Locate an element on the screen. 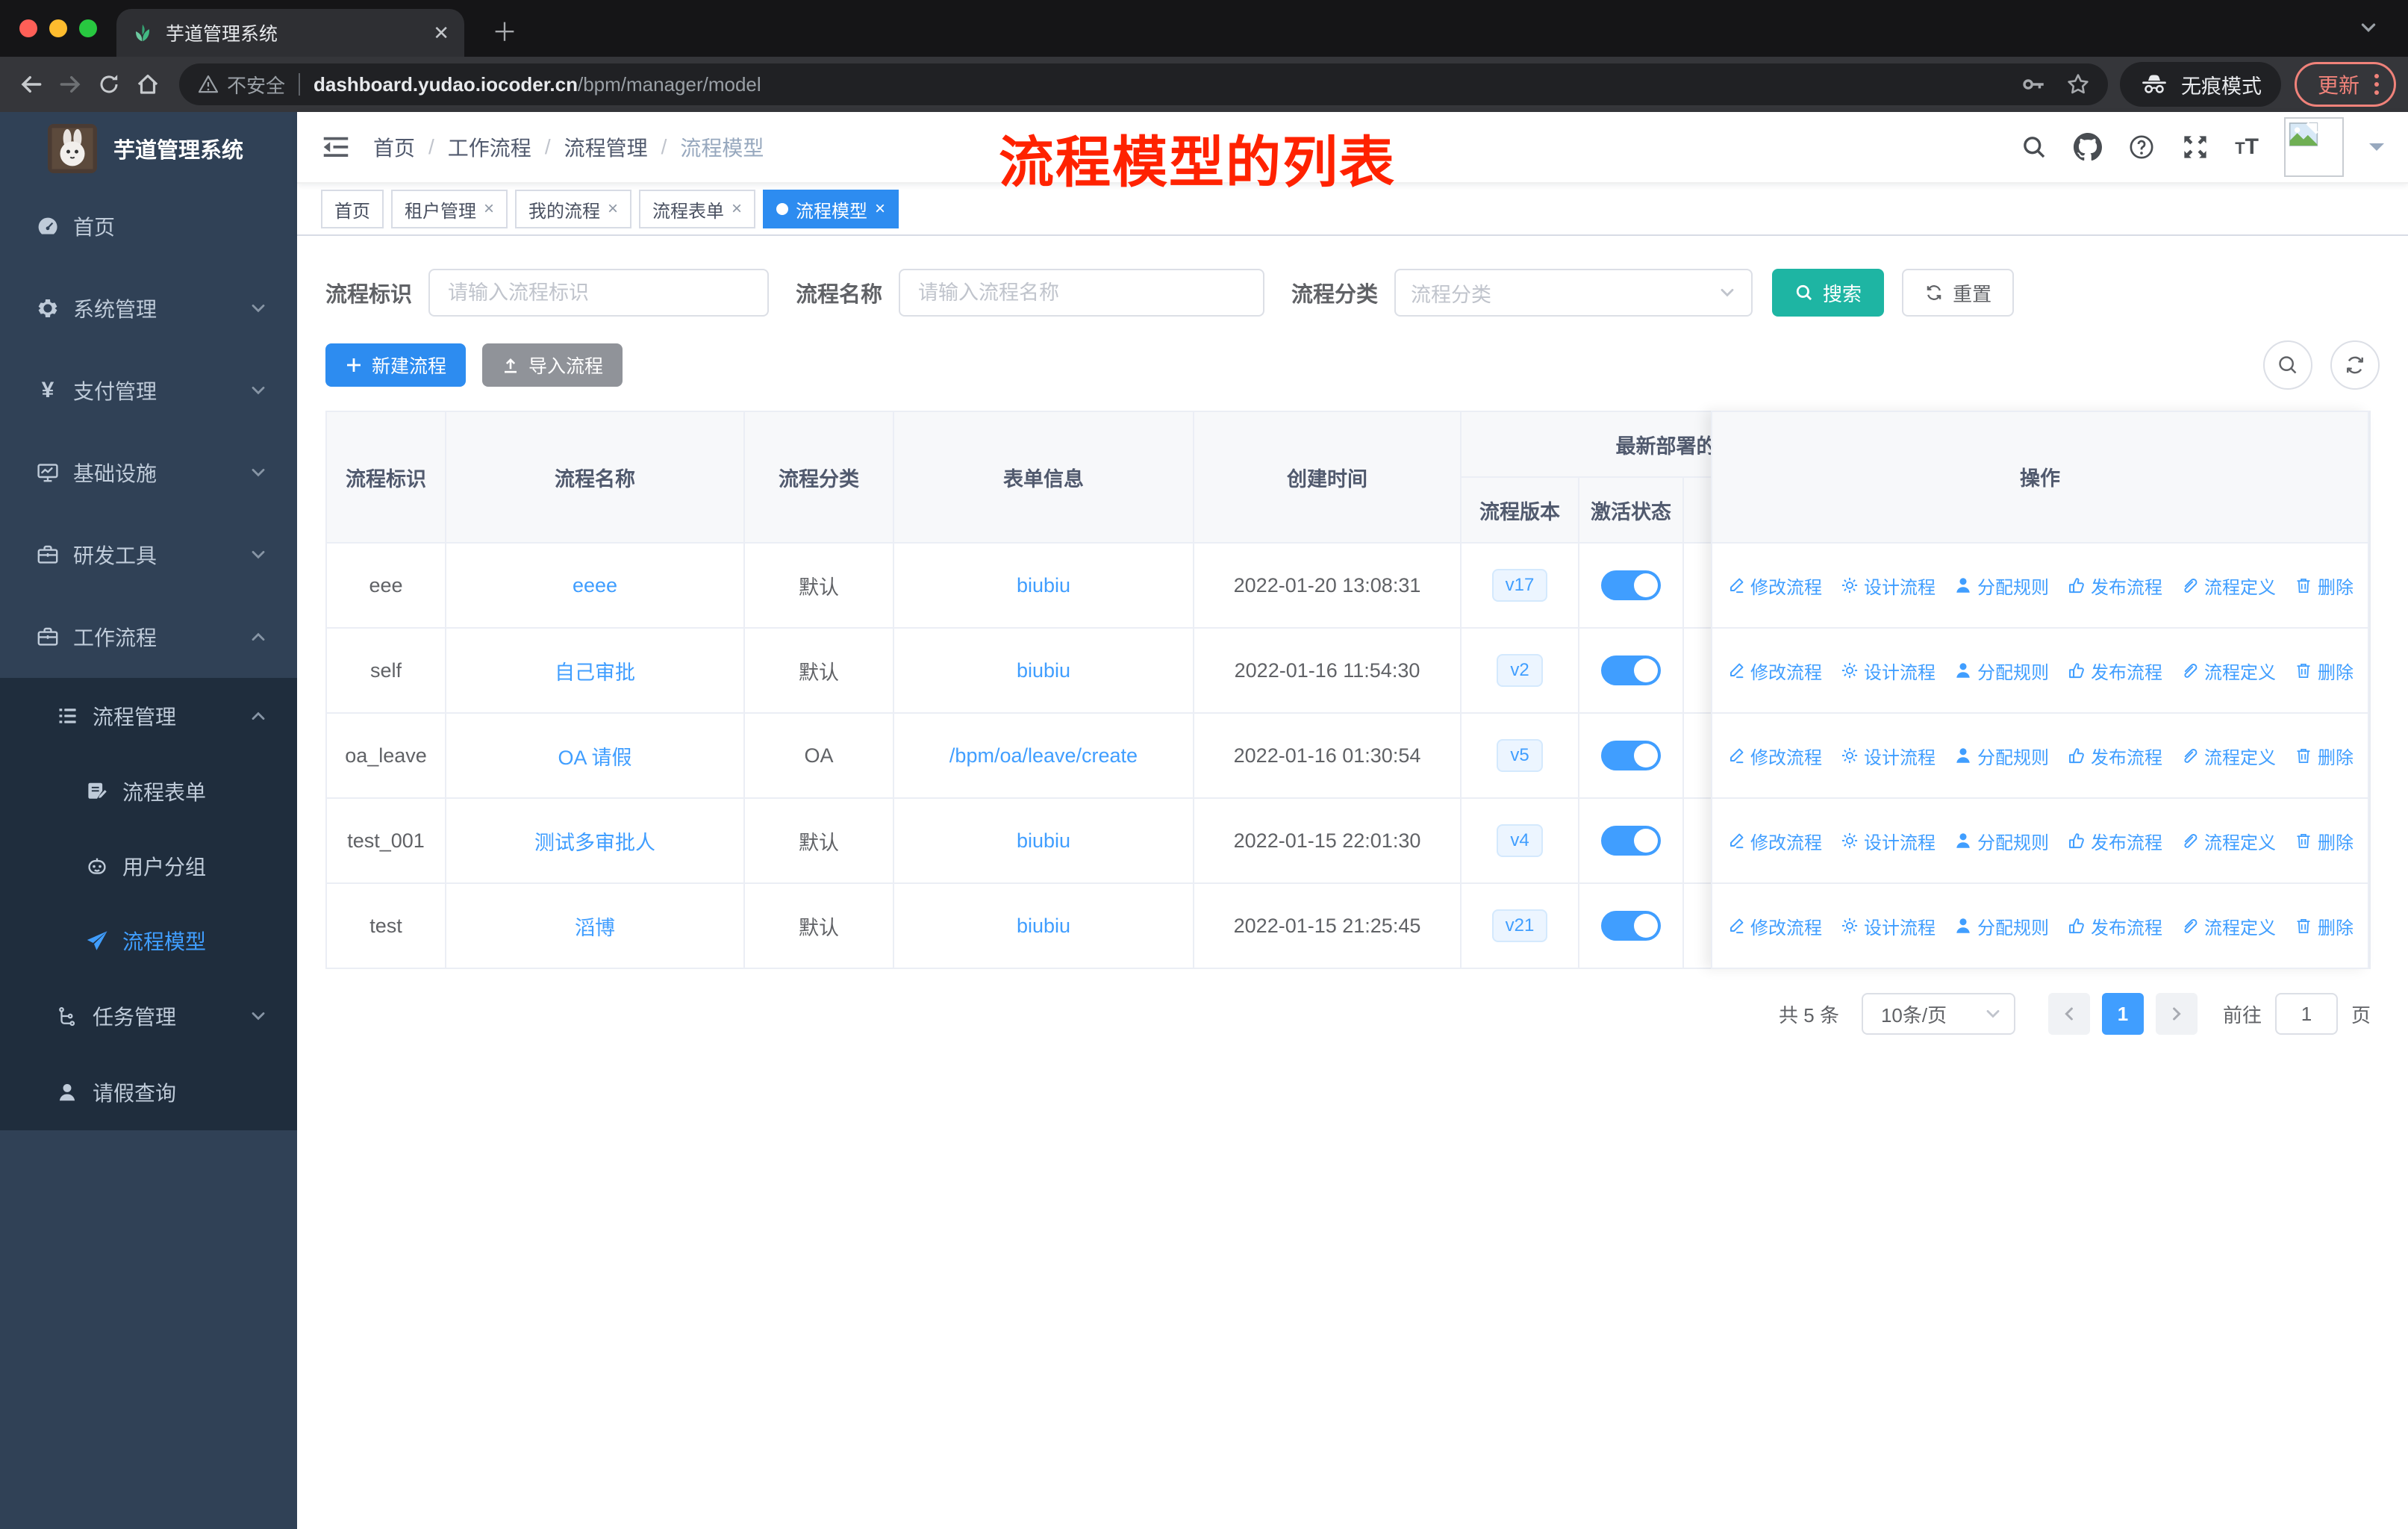 This screenshot has height=1529, width=2408. sidebar-item-4: 研发工具 is located at coordinates (148, 555).